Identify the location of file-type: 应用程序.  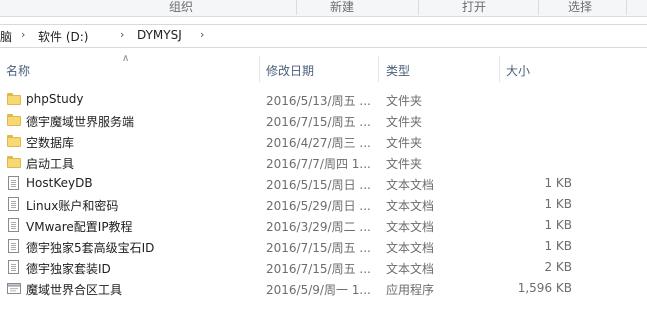
(410, 290).